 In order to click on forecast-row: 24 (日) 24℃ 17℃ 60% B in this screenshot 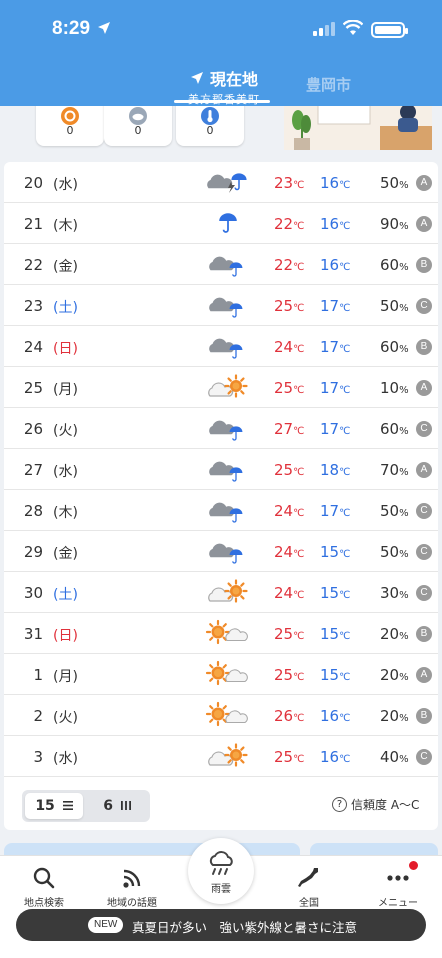, I will do `click(221, 346)`.